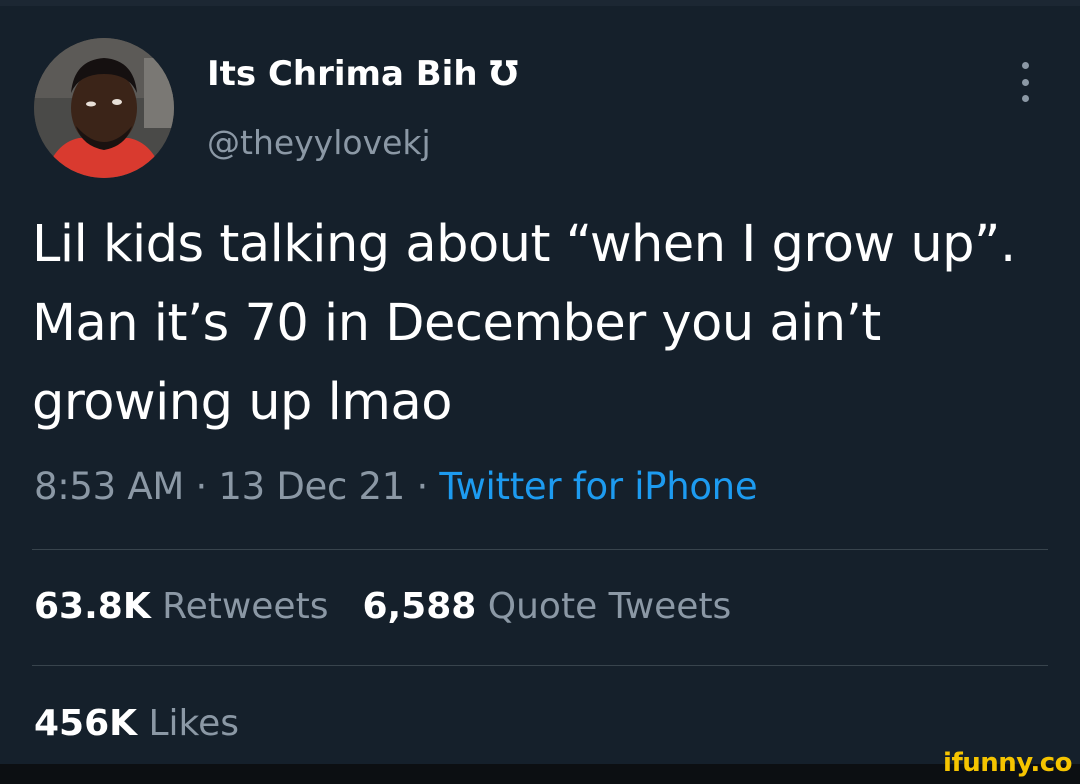  What do you see at coordinates (419, 606) in the screenshot?
I see `quotes-count: 6,588` at bounding box center [419, 606].